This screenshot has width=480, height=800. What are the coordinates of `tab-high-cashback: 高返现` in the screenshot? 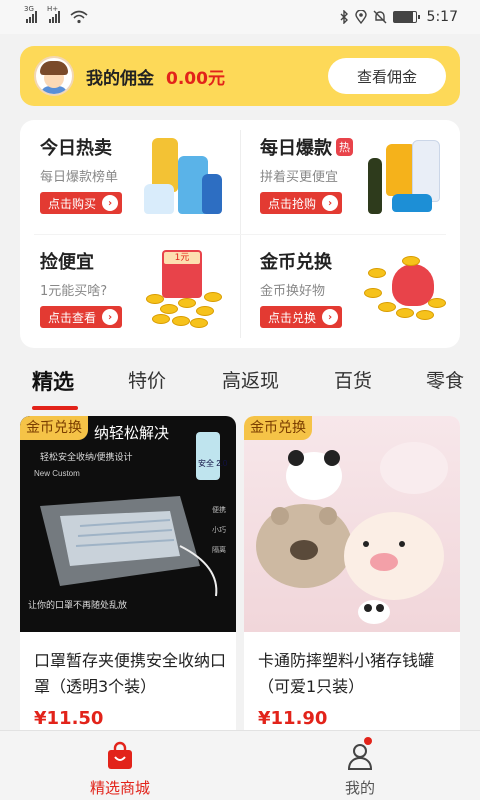 It's located at (250, 379).